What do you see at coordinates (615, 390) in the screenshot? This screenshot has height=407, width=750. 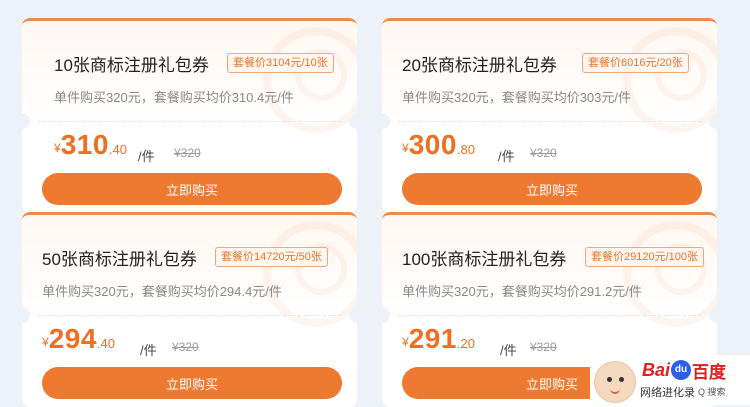 I see `mascot-mouth` at bounding box center [615, 390].